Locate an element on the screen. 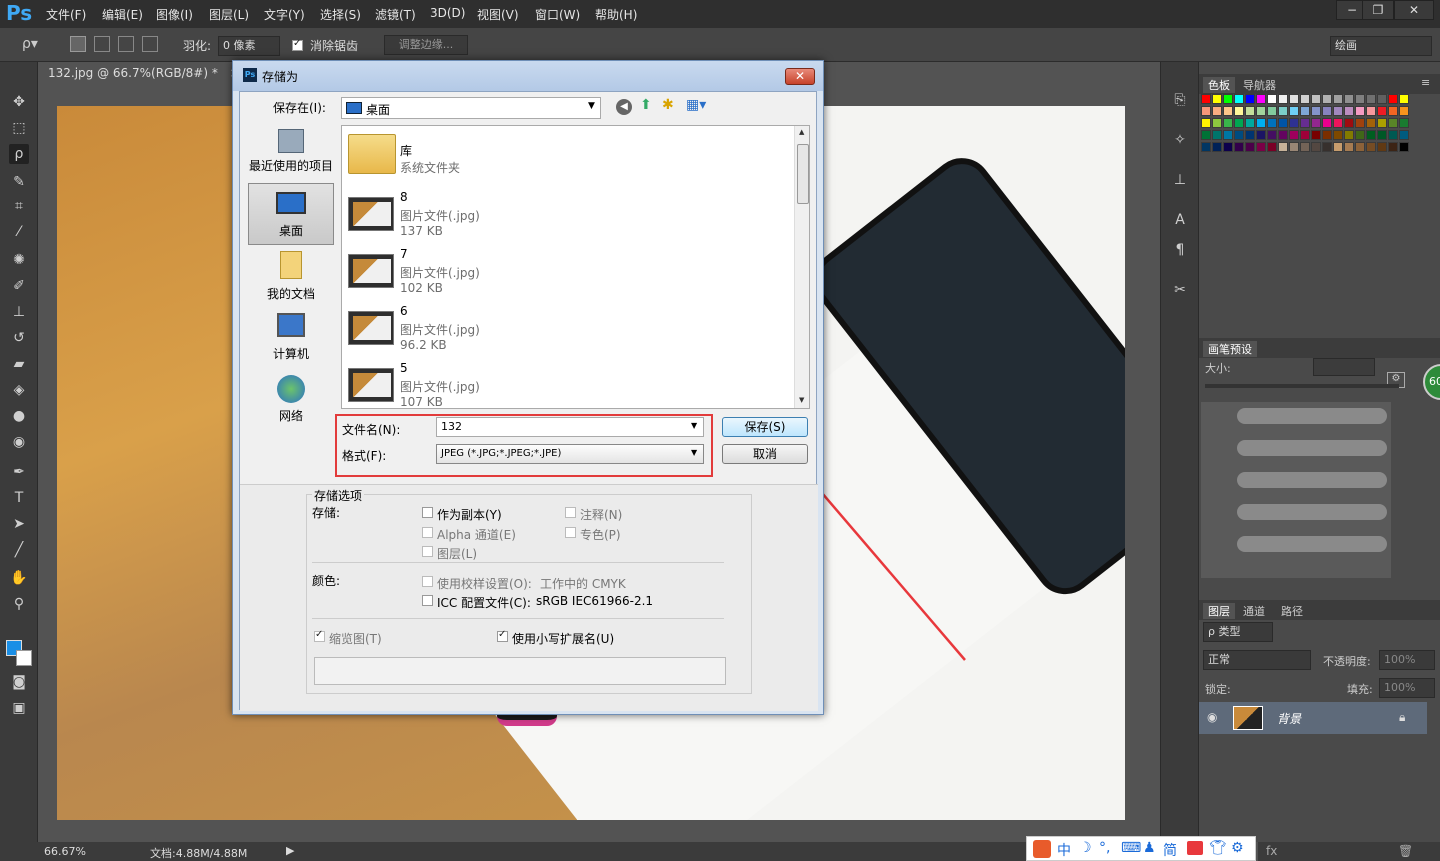 The width and height of the screenshot is (1440, 861). lasso-icon: ρ▾ is located at coordinates (30, 44).